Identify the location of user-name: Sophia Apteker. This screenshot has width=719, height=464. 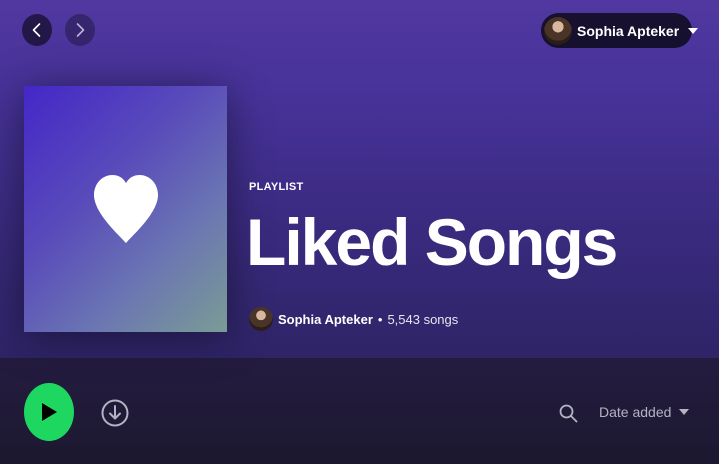
(628, 30).